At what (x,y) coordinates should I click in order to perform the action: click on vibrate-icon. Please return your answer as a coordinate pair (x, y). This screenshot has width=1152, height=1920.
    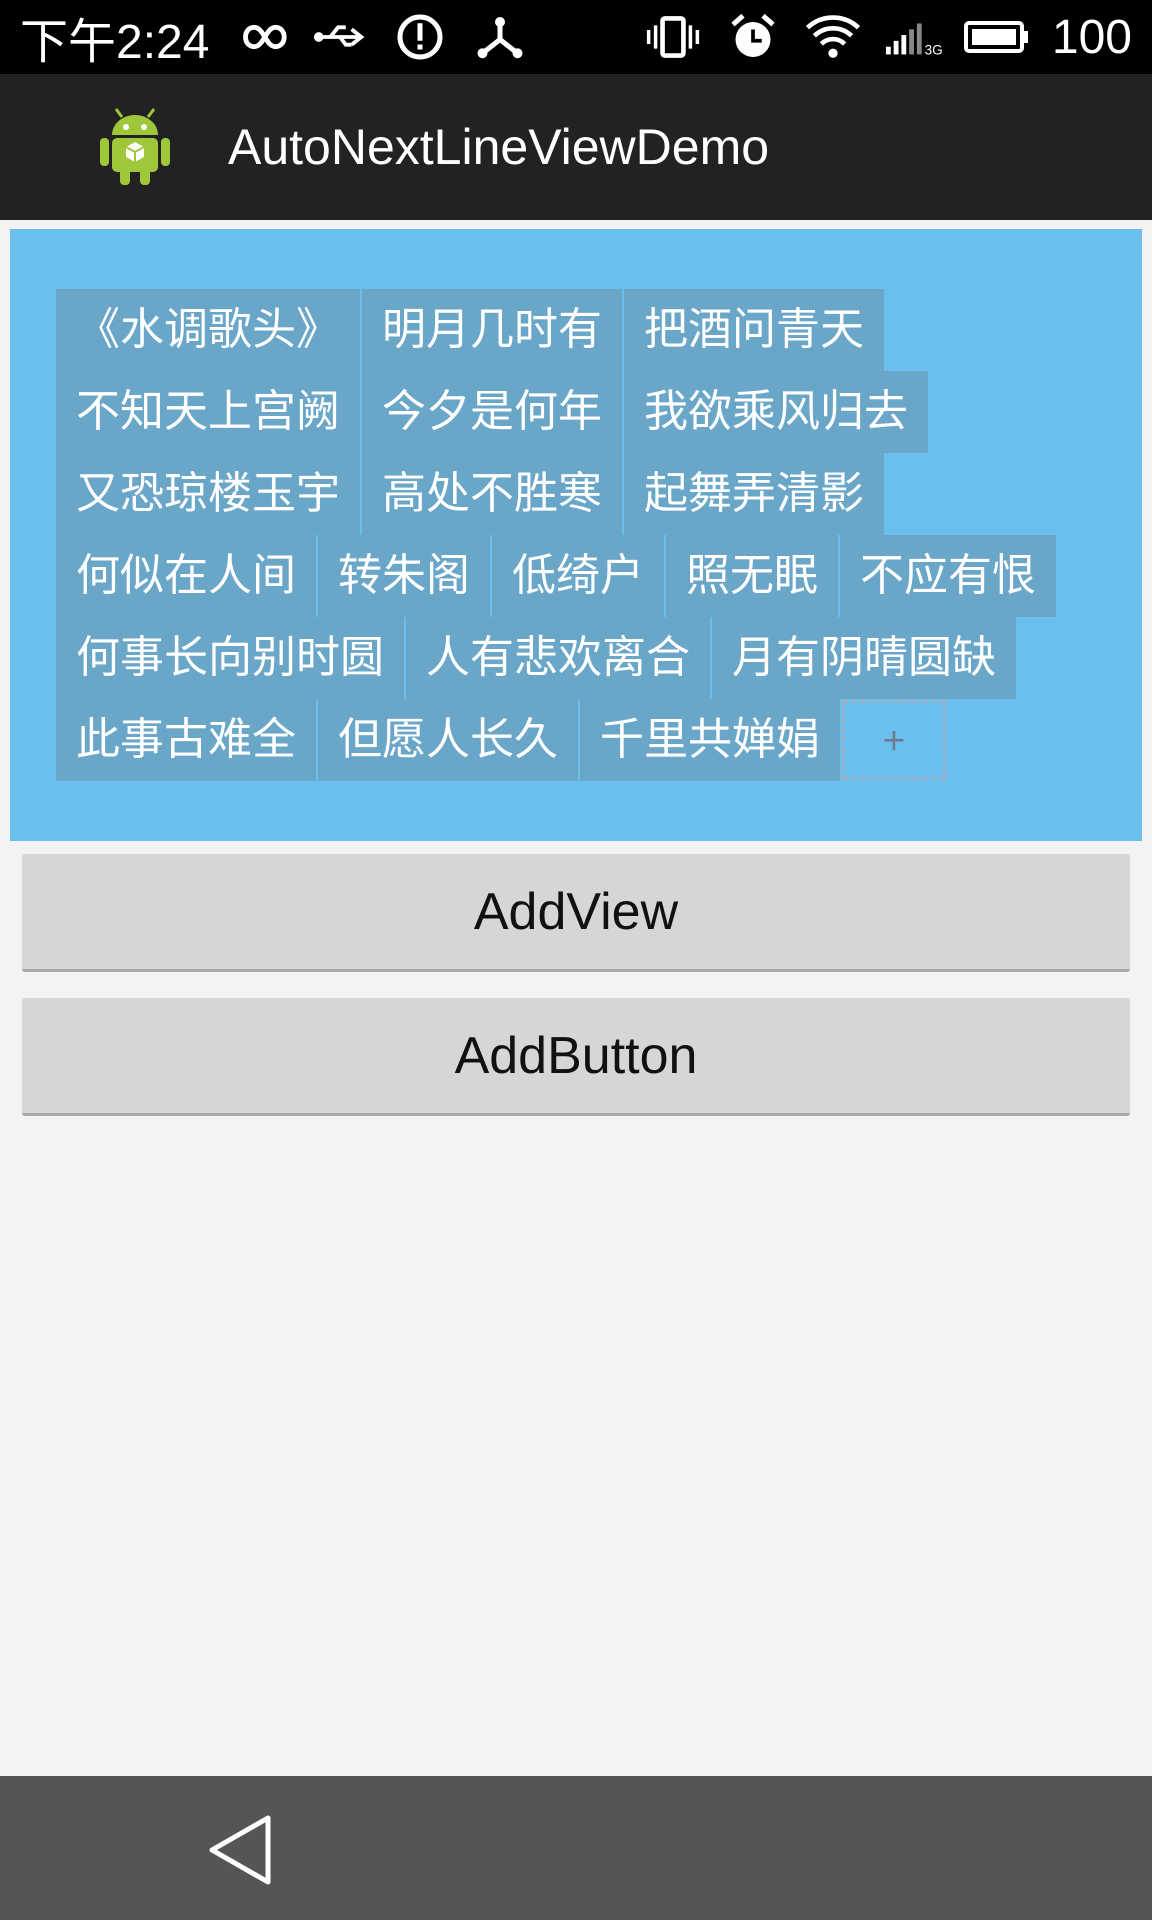
    Looking at the image, I should click on (673, 37).